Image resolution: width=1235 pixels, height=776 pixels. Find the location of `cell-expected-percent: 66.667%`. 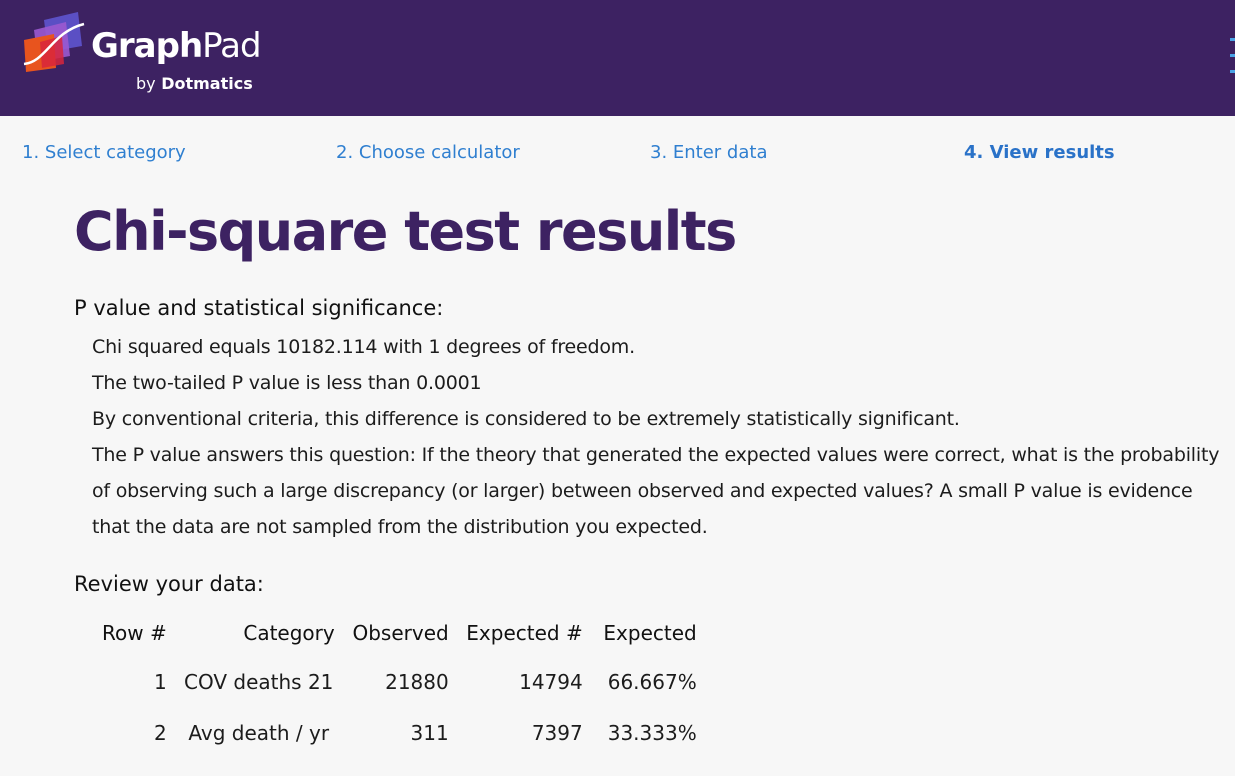

cell-expected-percent: 66.667% is located at coordinates (652, 681).